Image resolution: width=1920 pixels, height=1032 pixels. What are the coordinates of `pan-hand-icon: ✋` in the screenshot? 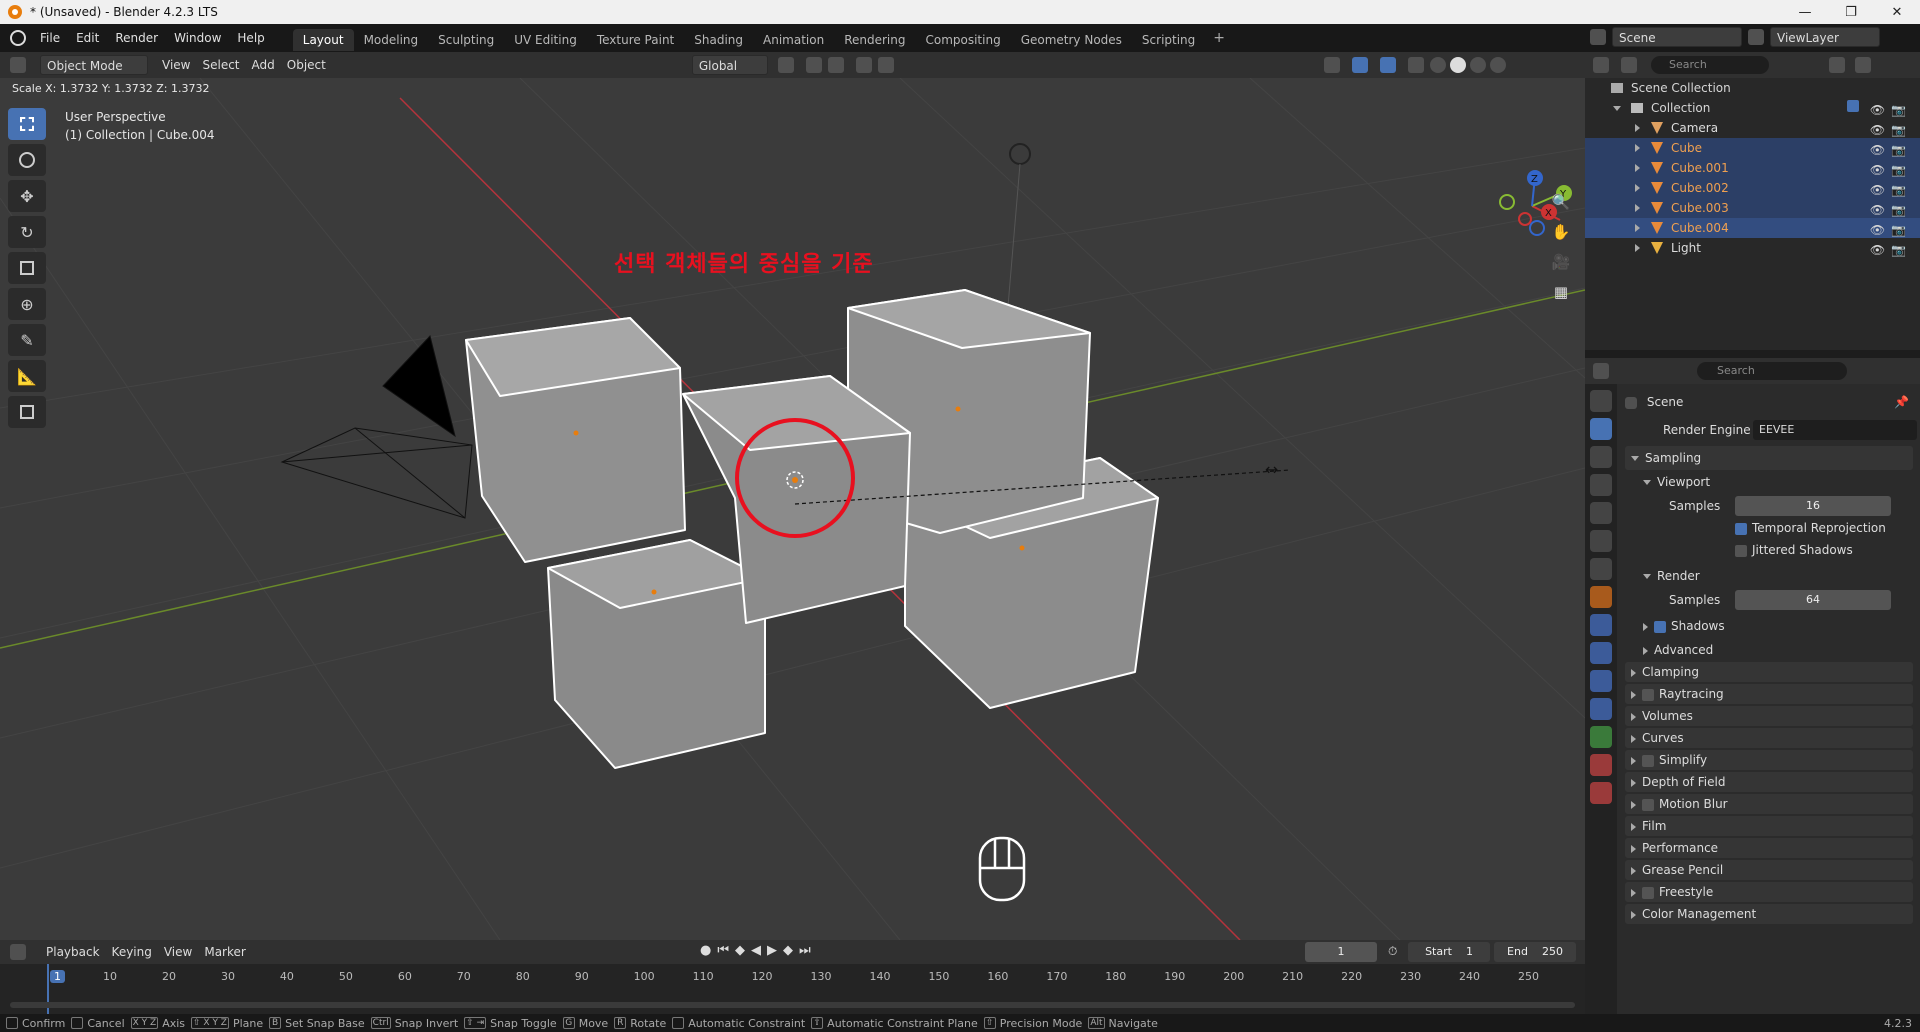 It's located at (1561, 232).